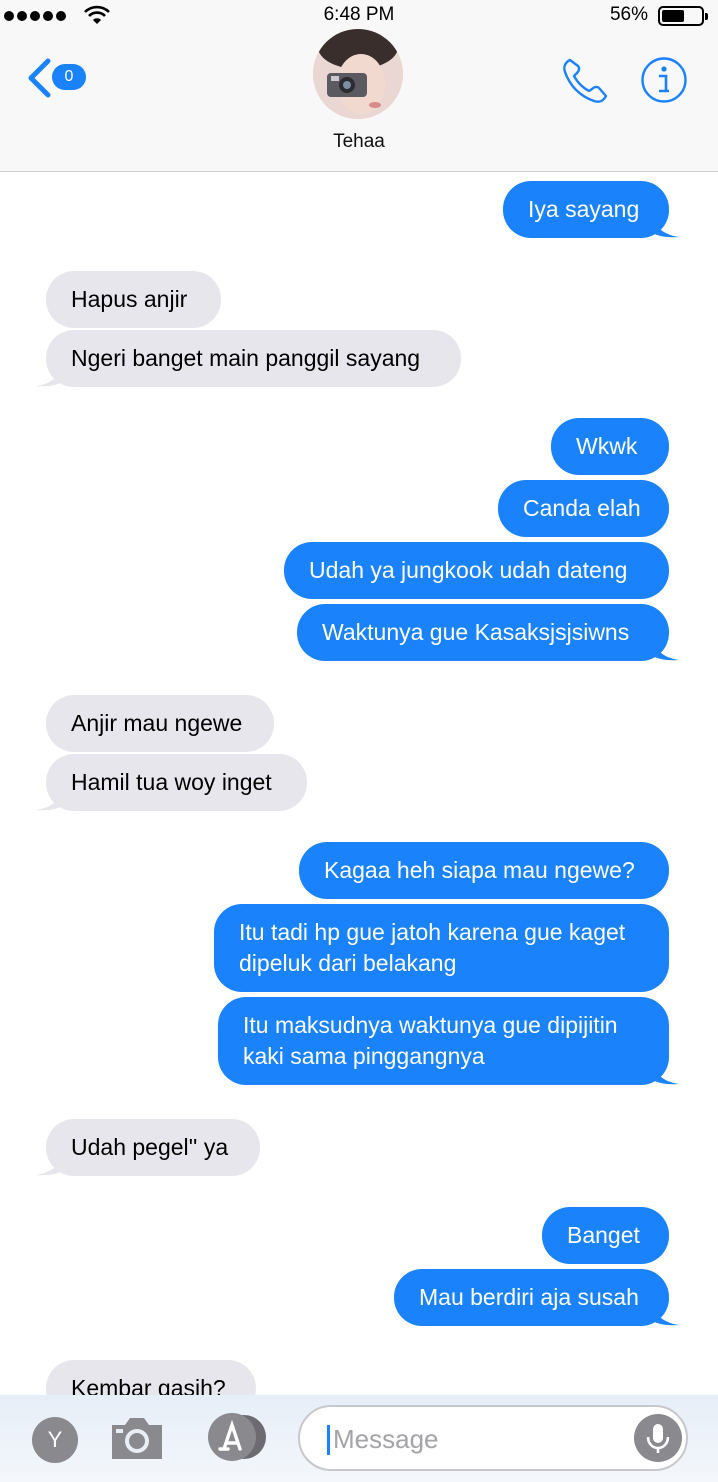 This screenshot has height=1482, width=718. I want to click on incoming-message-bubble: Ngeri banget main panggil sayang, so click(253, 358).